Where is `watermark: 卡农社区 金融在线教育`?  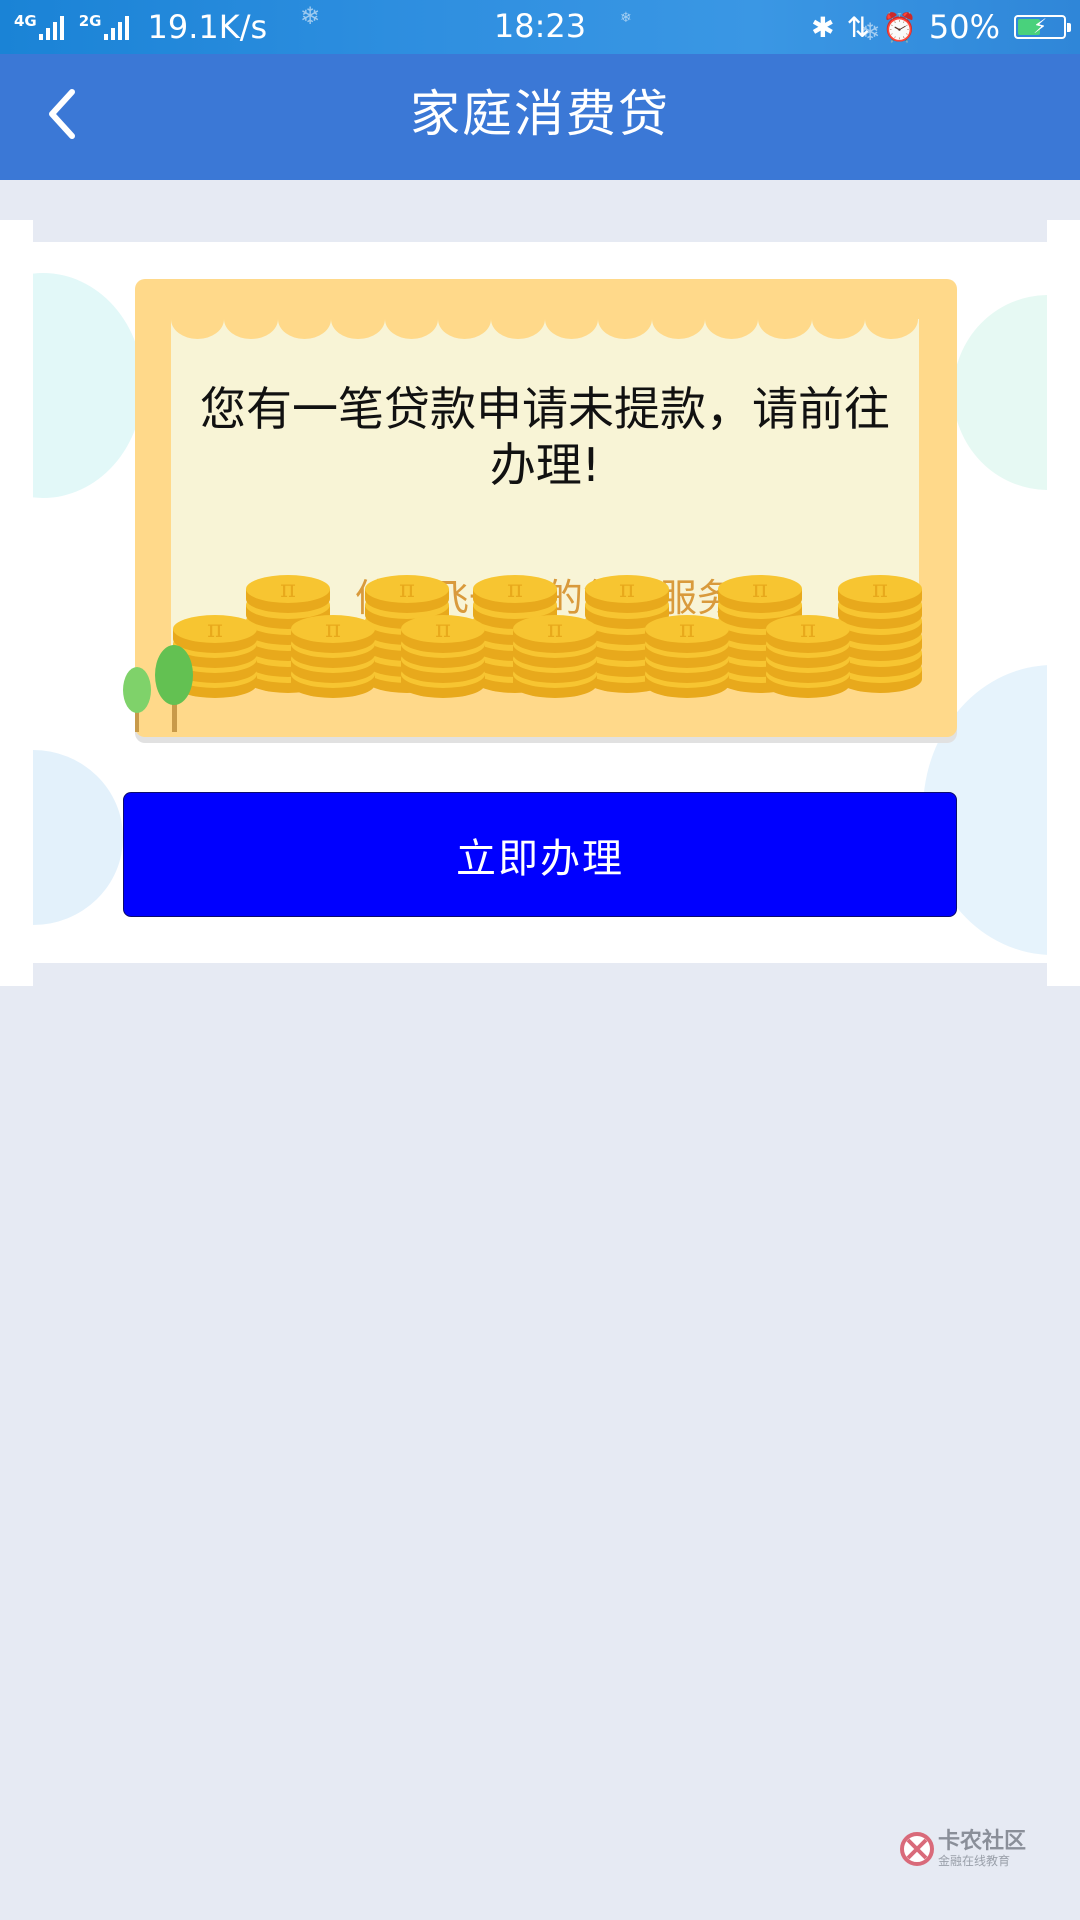
watermark: 卡农社区 金融在线教育 is located at coordinates (963, 1849).